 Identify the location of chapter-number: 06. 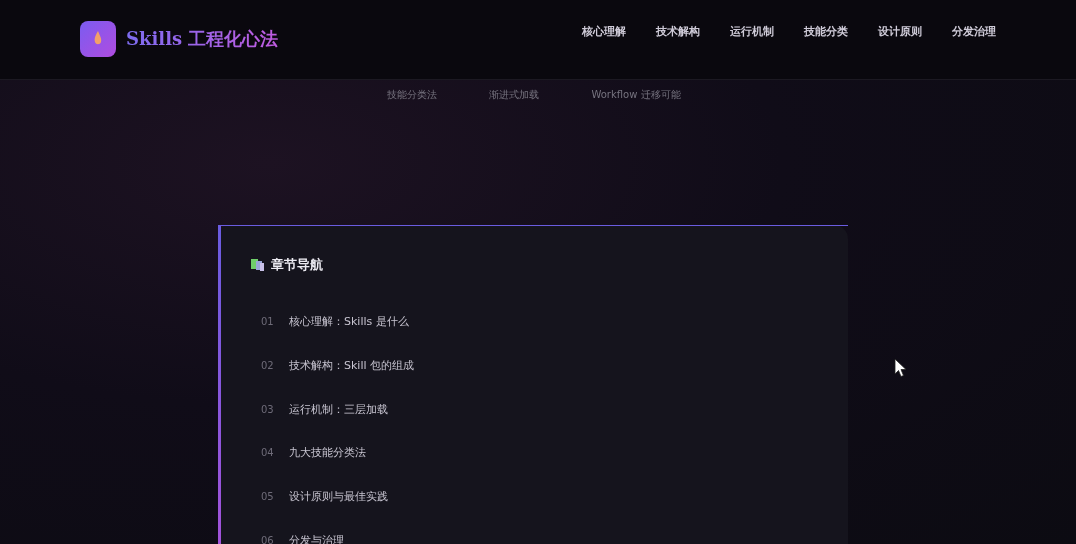
(268, 539).